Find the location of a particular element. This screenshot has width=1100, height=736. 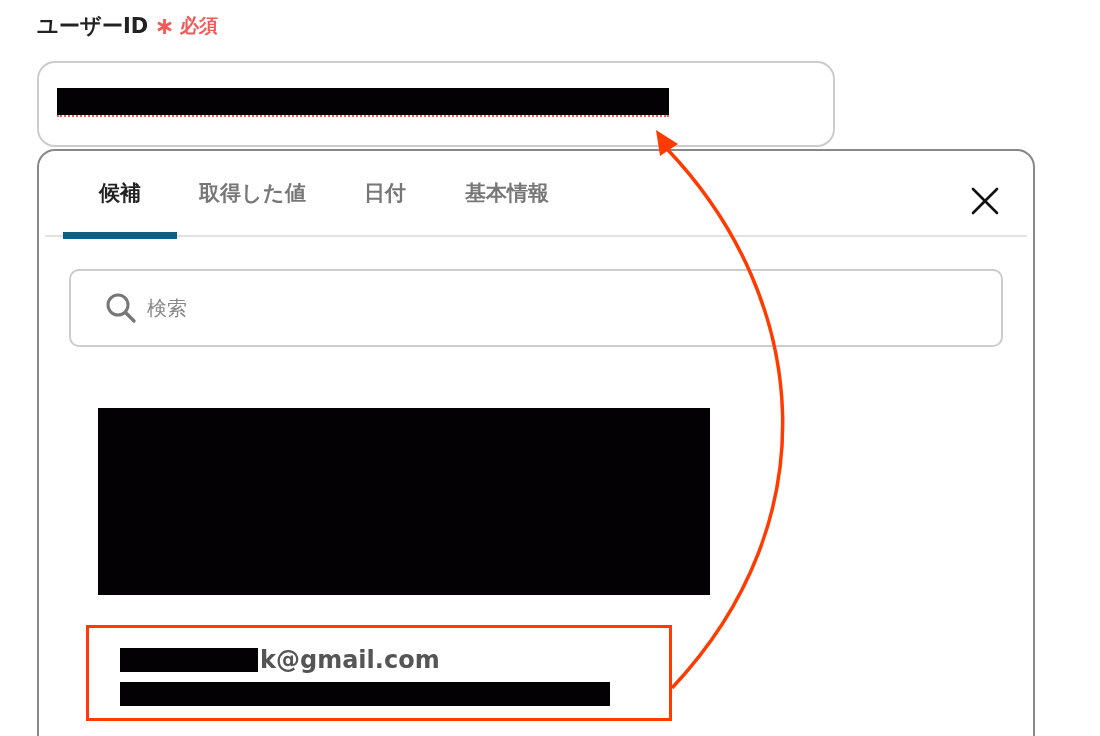

user-id-field is located at coordinates (436, 104).